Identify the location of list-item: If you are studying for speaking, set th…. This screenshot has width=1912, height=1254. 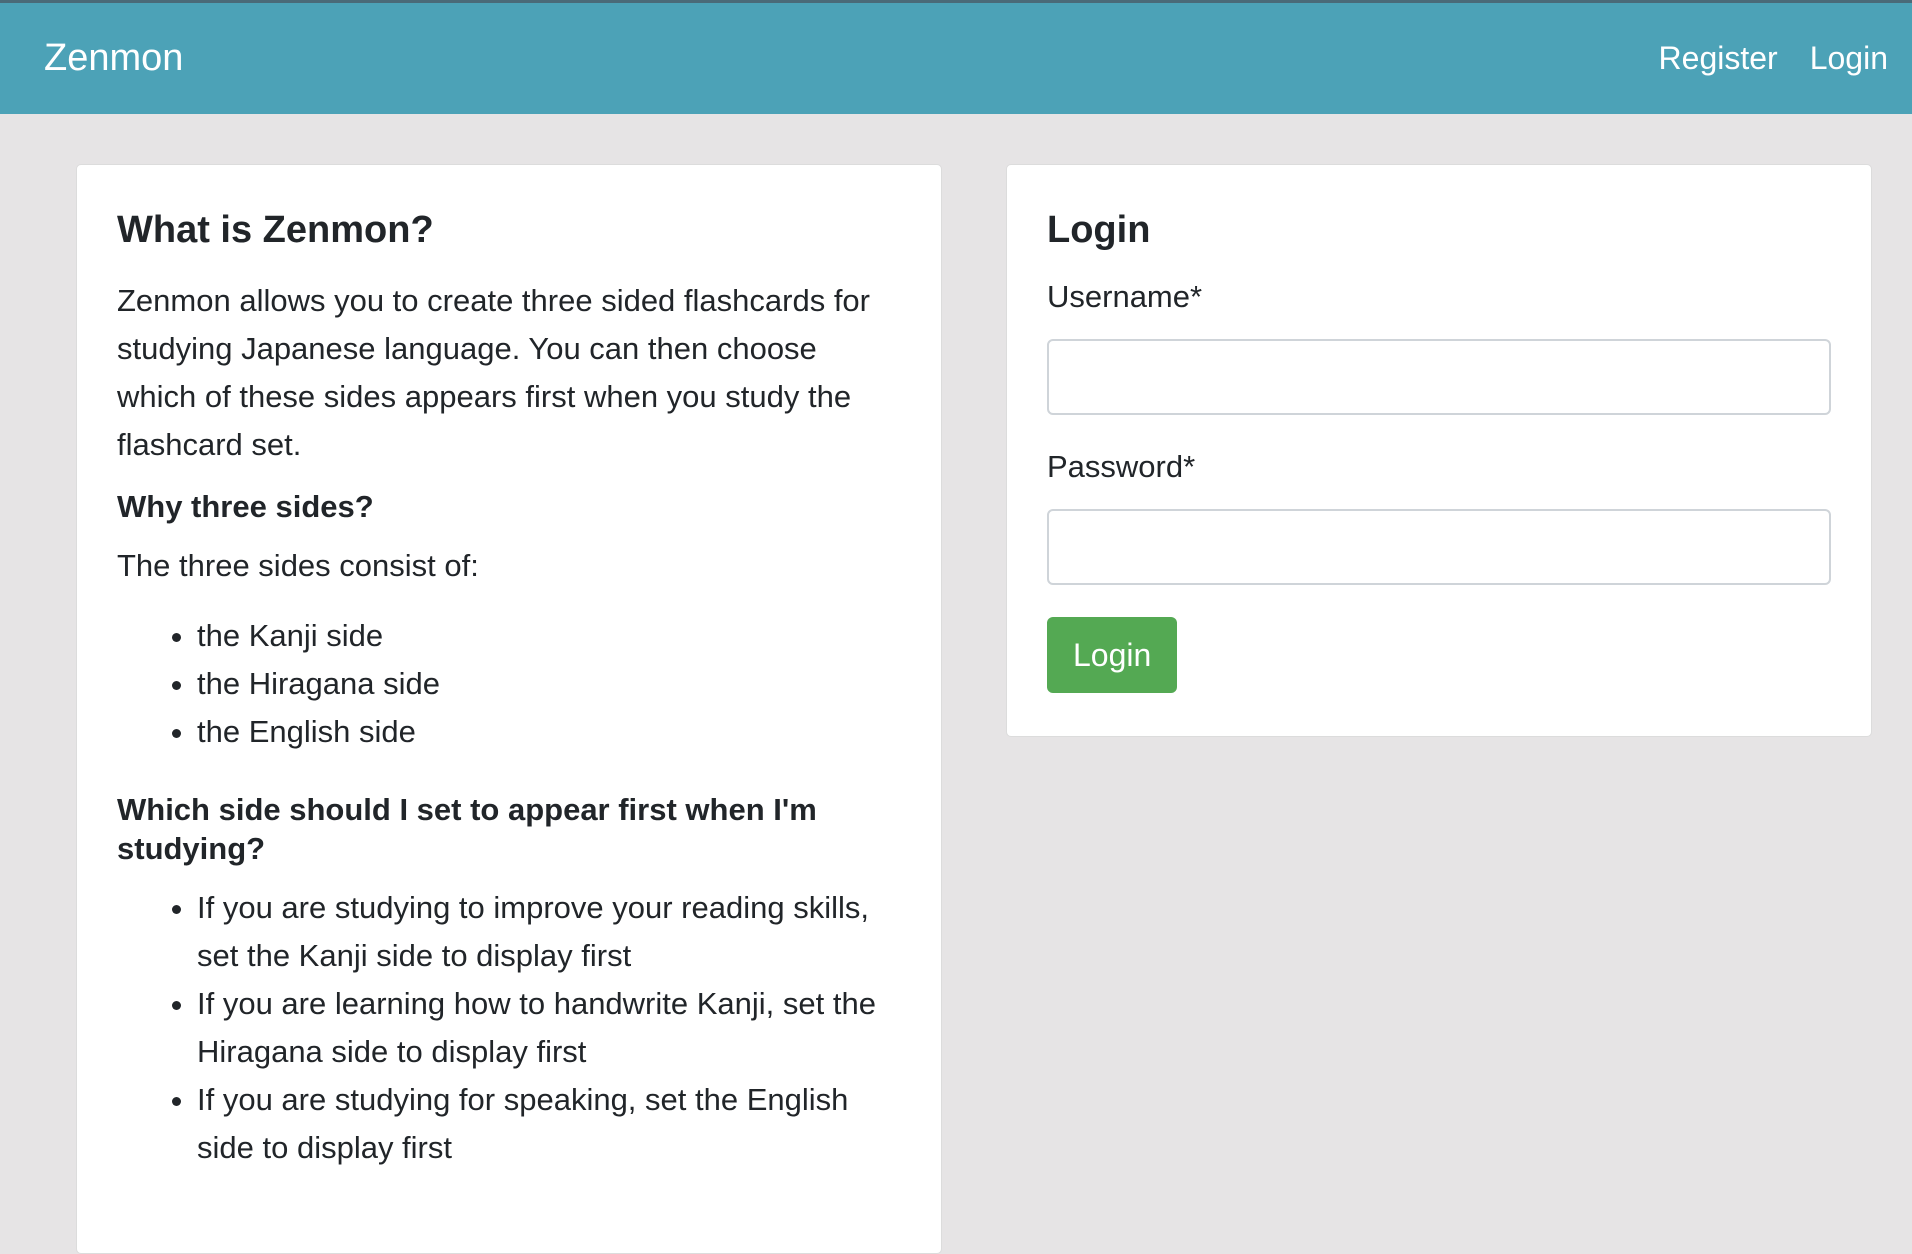
(549, 1124).